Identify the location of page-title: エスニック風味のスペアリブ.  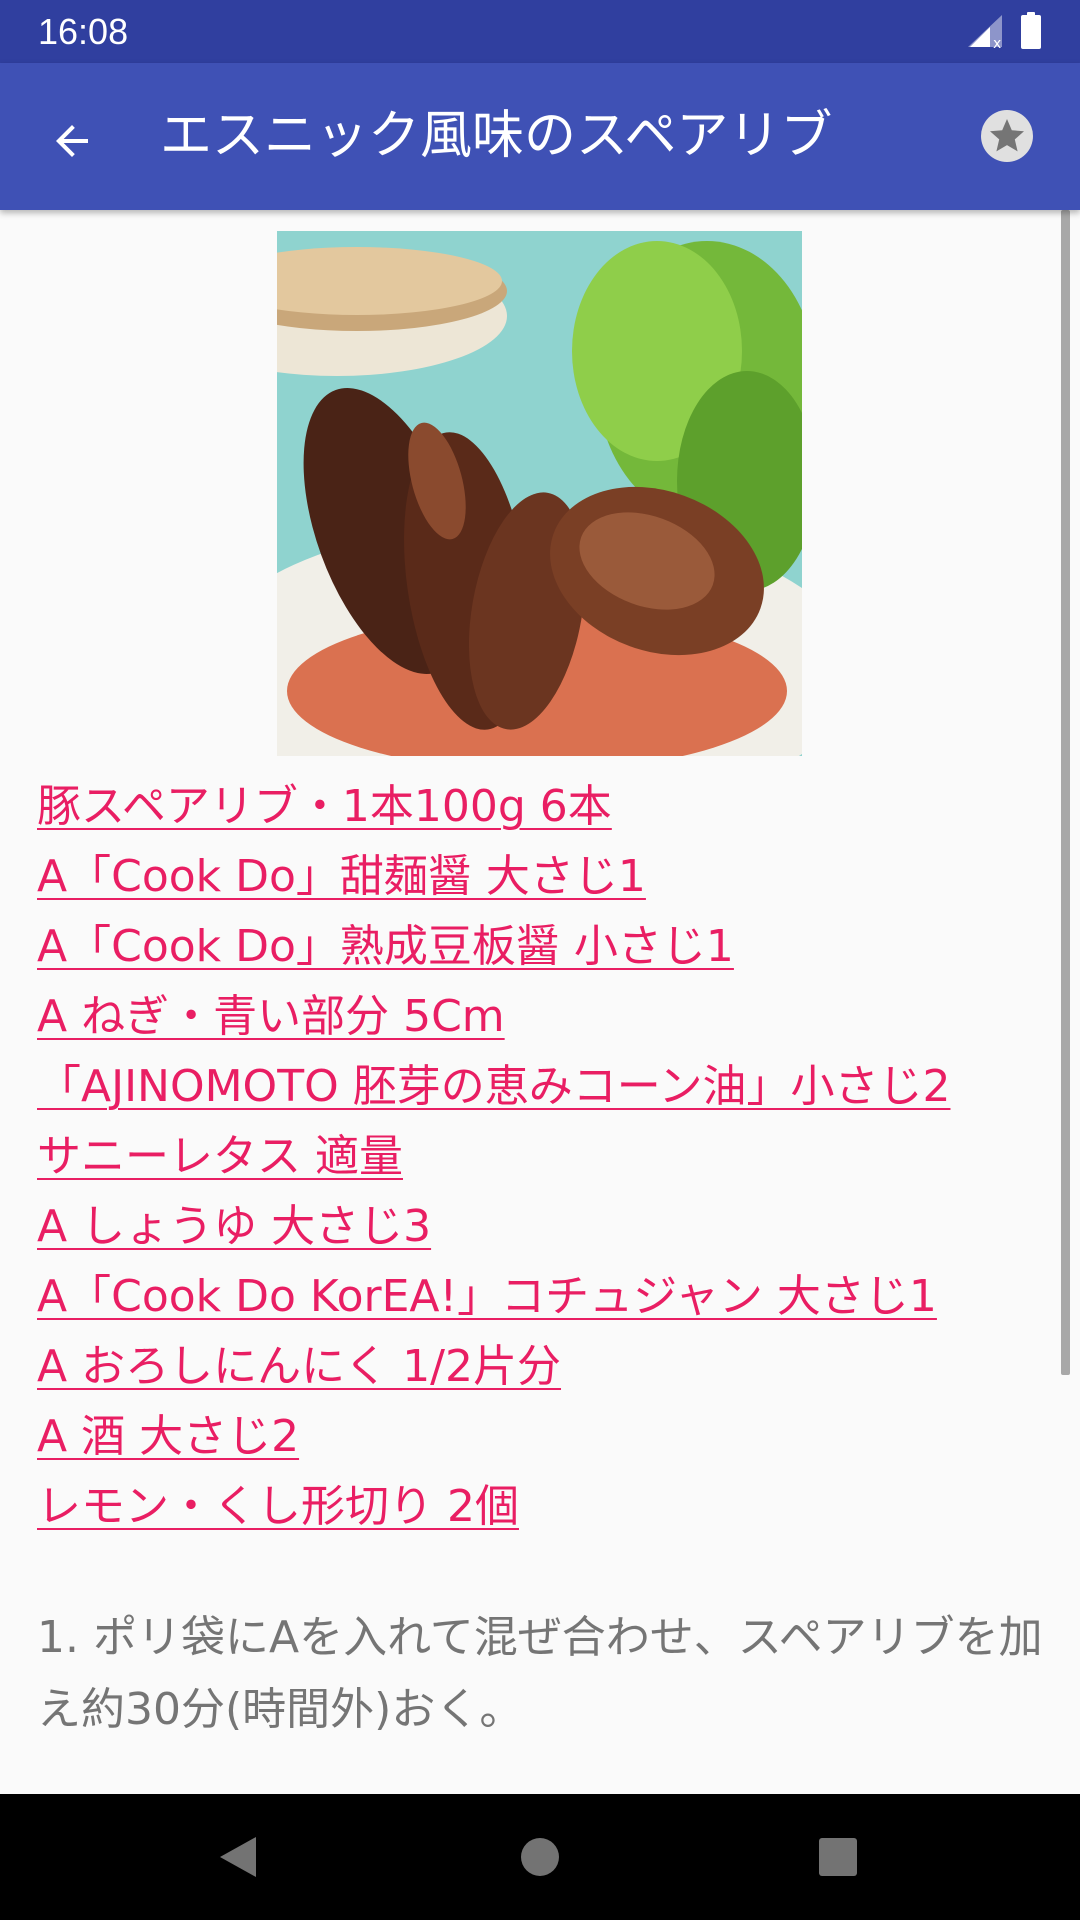
(496, 136).